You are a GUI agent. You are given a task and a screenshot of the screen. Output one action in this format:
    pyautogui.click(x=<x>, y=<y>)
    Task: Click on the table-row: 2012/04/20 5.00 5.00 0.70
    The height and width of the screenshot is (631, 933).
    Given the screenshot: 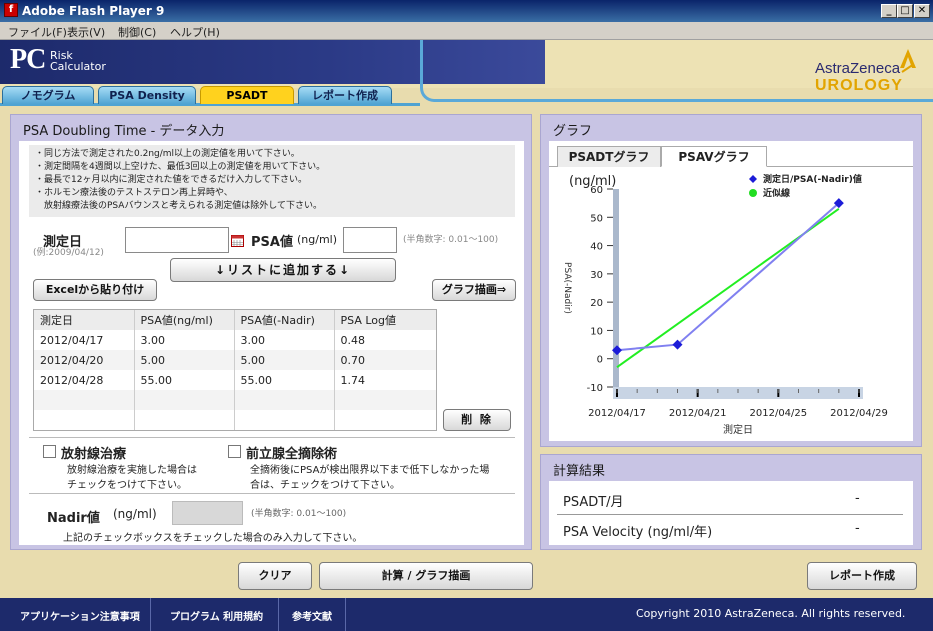 What is the action you would take?
    pyautogui.click(x=235, y=360)
    